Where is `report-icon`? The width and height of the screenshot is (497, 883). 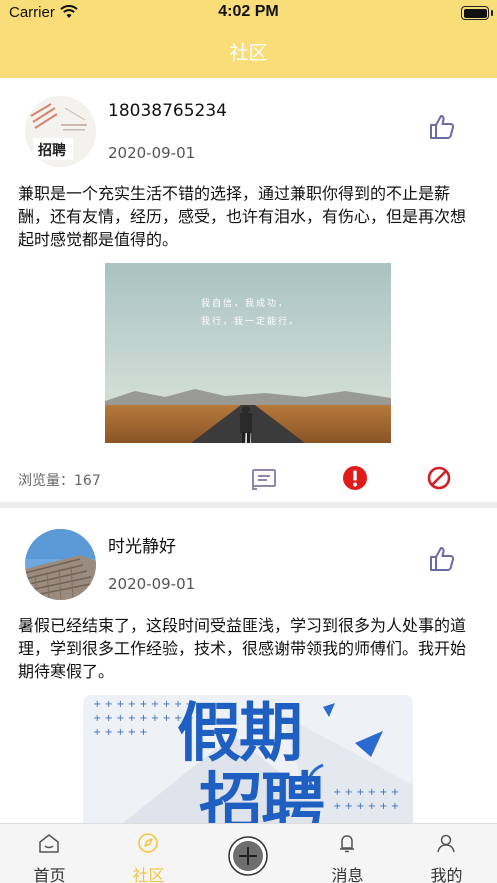 report-icon is located at coordinates (355, 478).